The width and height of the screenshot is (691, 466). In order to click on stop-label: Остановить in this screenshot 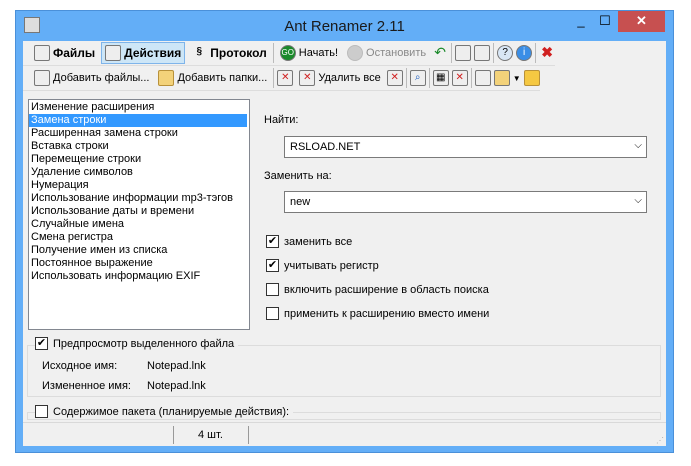, I will do `click(396, 53)`.